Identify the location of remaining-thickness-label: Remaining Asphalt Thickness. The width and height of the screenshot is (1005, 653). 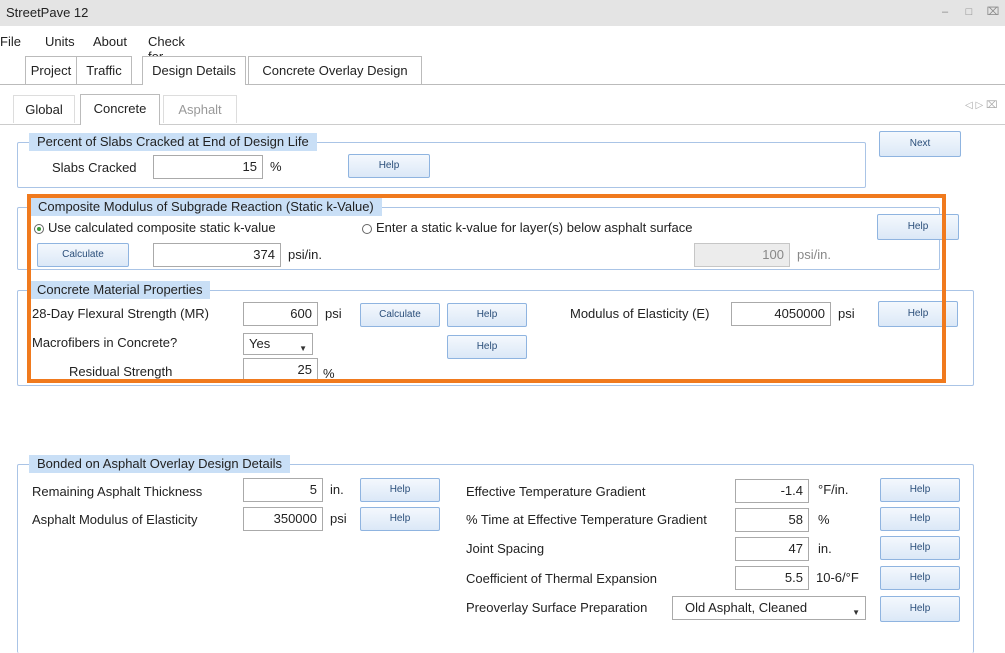
(117, 491).